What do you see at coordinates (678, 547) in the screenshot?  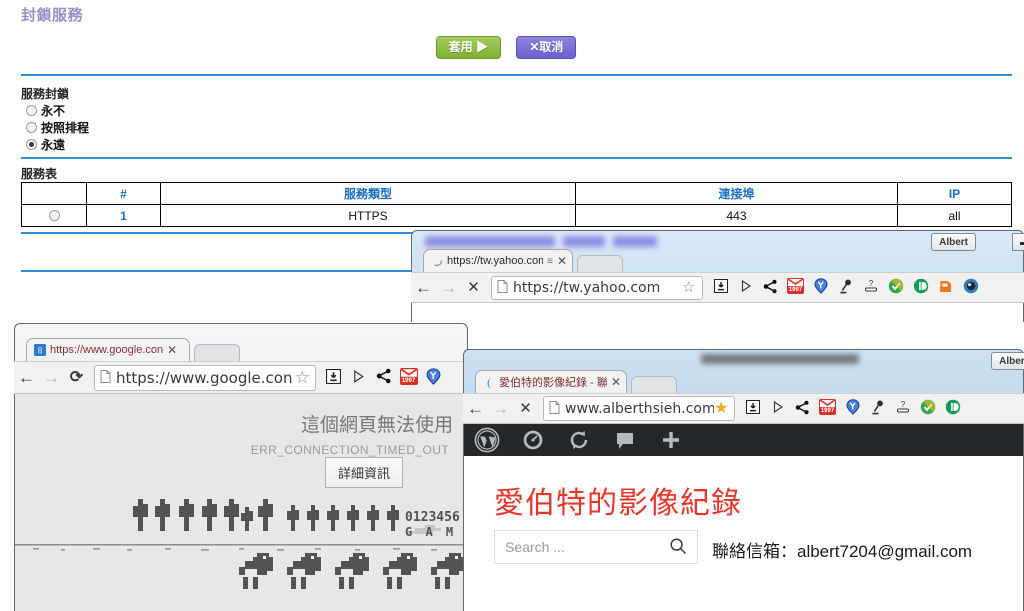 I see `search-icon` at bounding box center [678, 547].